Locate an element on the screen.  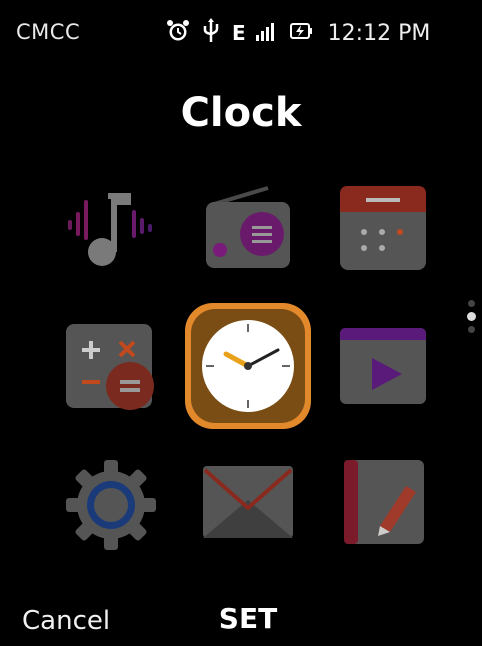
video-icon is located at coordinates (383, 366).